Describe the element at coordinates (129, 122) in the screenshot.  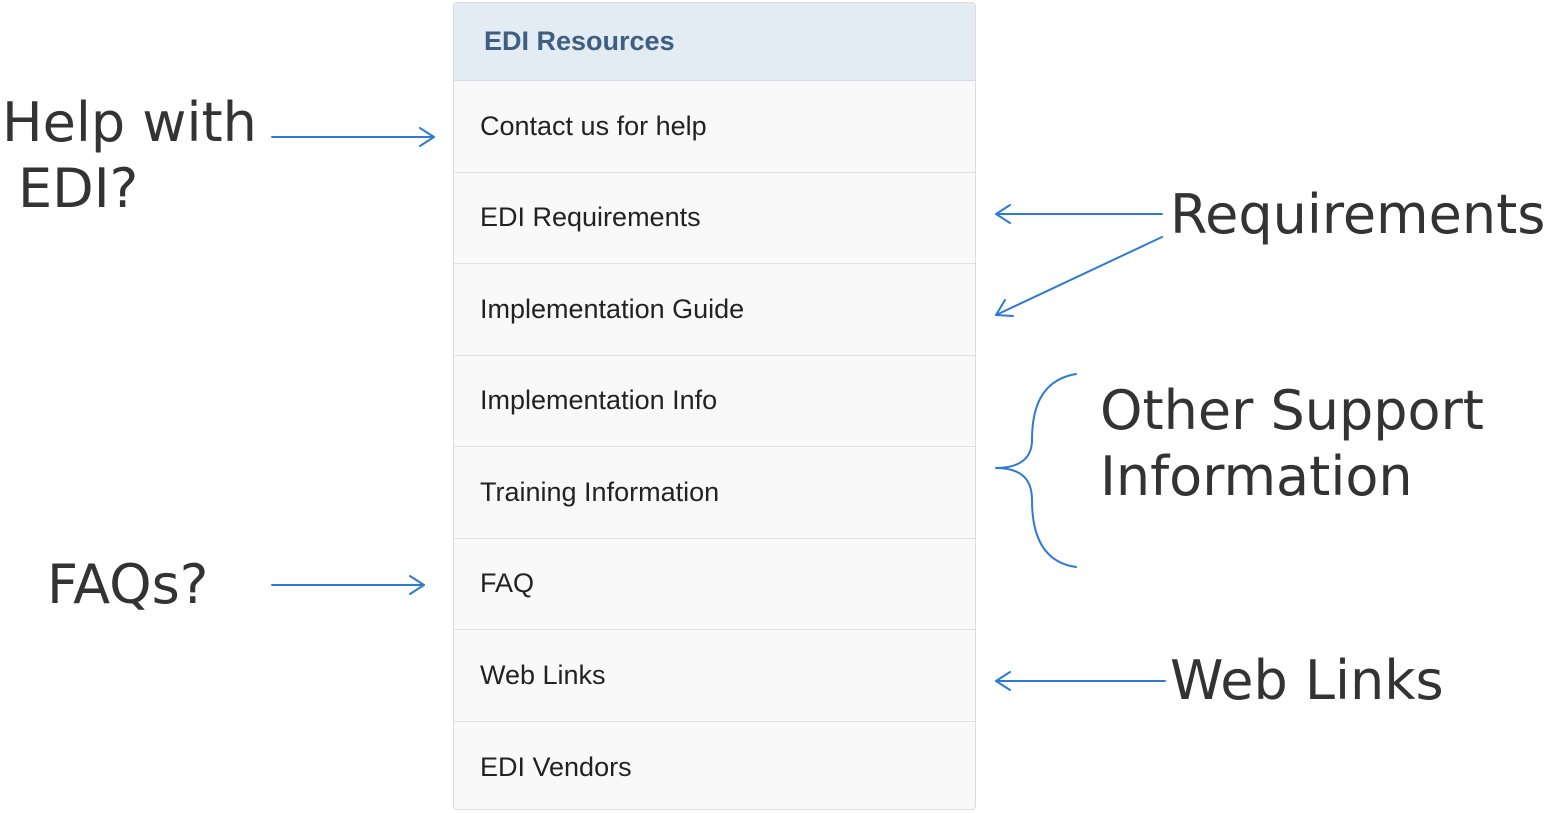
I see `annotation-help-line1: Help with` at that location.